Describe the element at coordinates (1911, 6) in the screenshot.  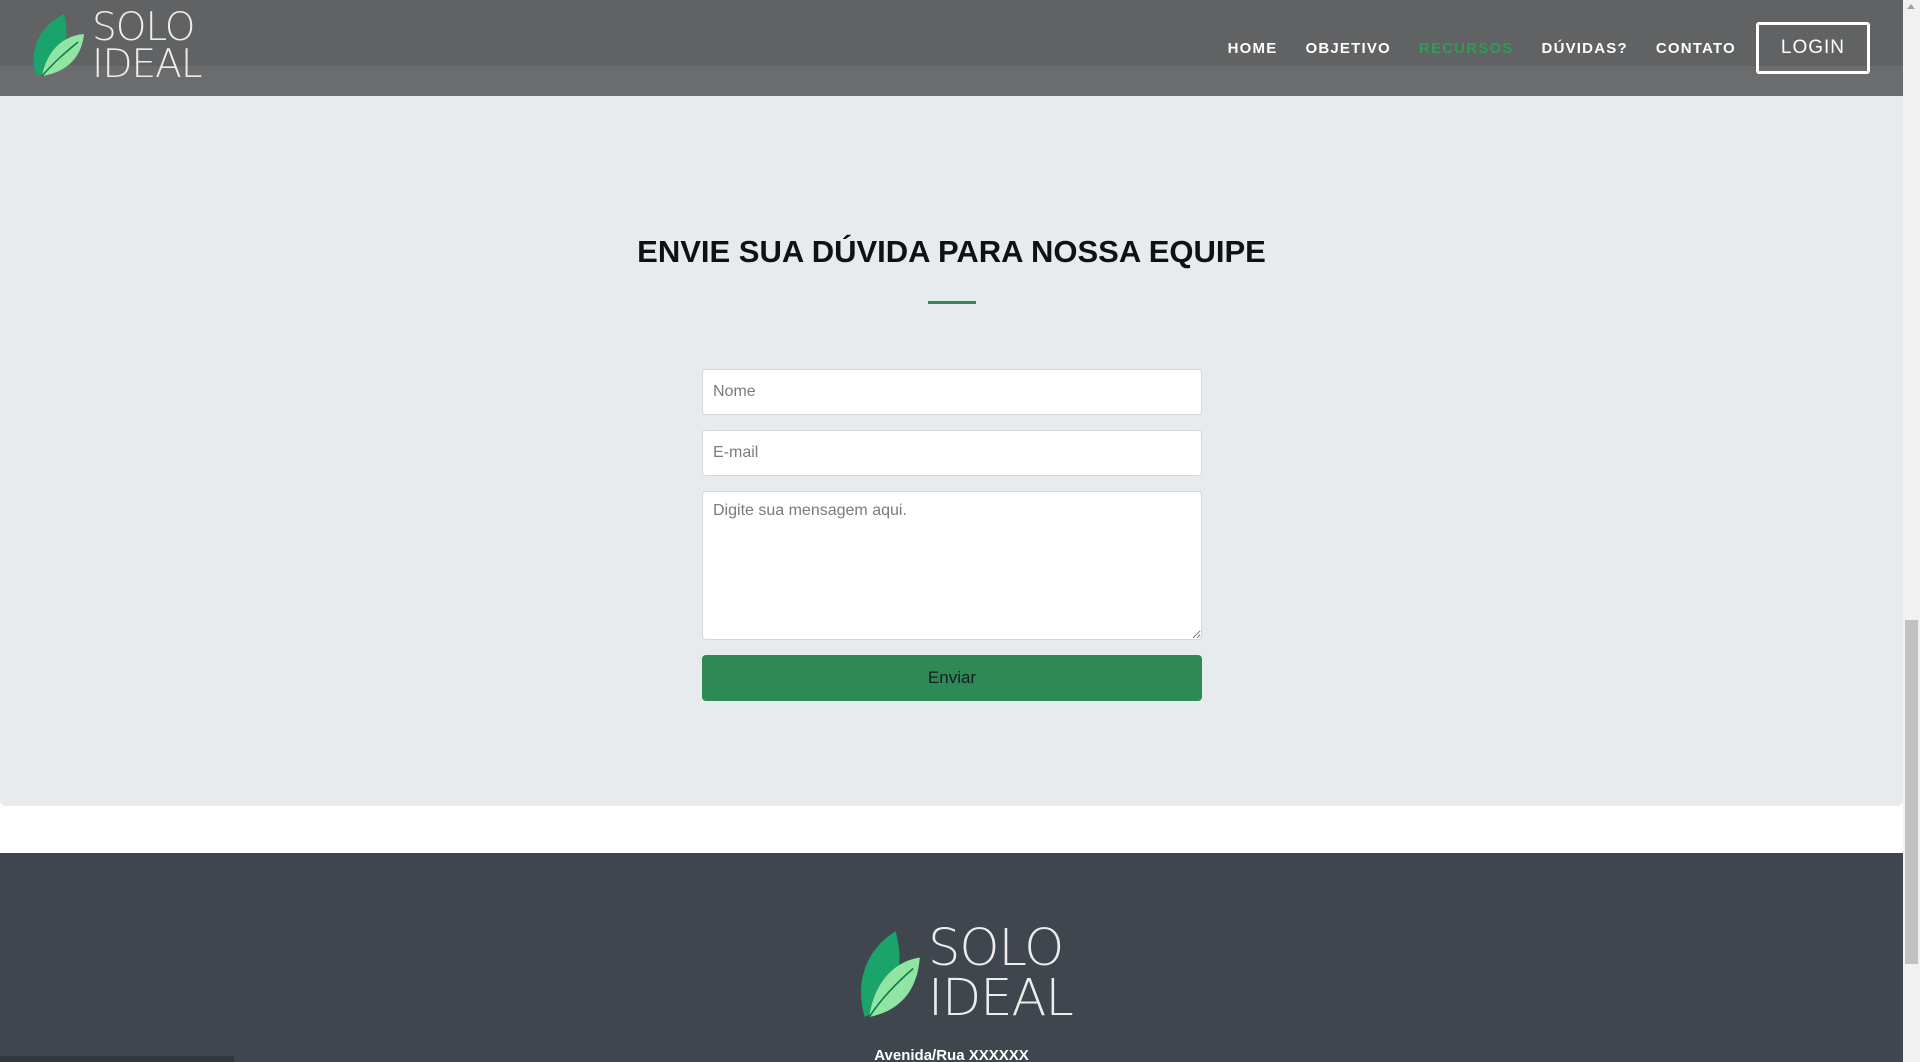
I see `scroll-up-arrow-icon` at that location.